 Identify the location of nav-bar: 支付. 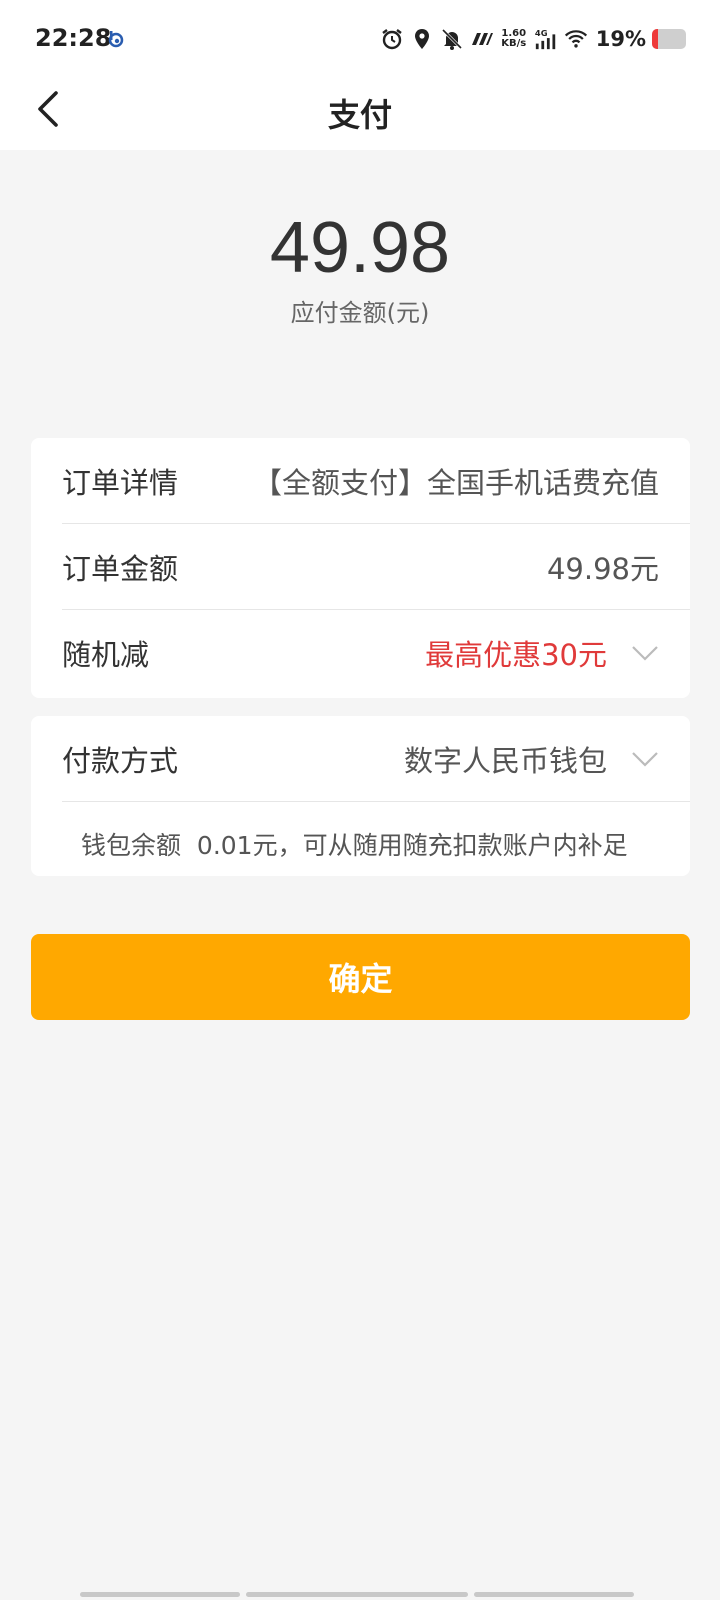
(360, 110).